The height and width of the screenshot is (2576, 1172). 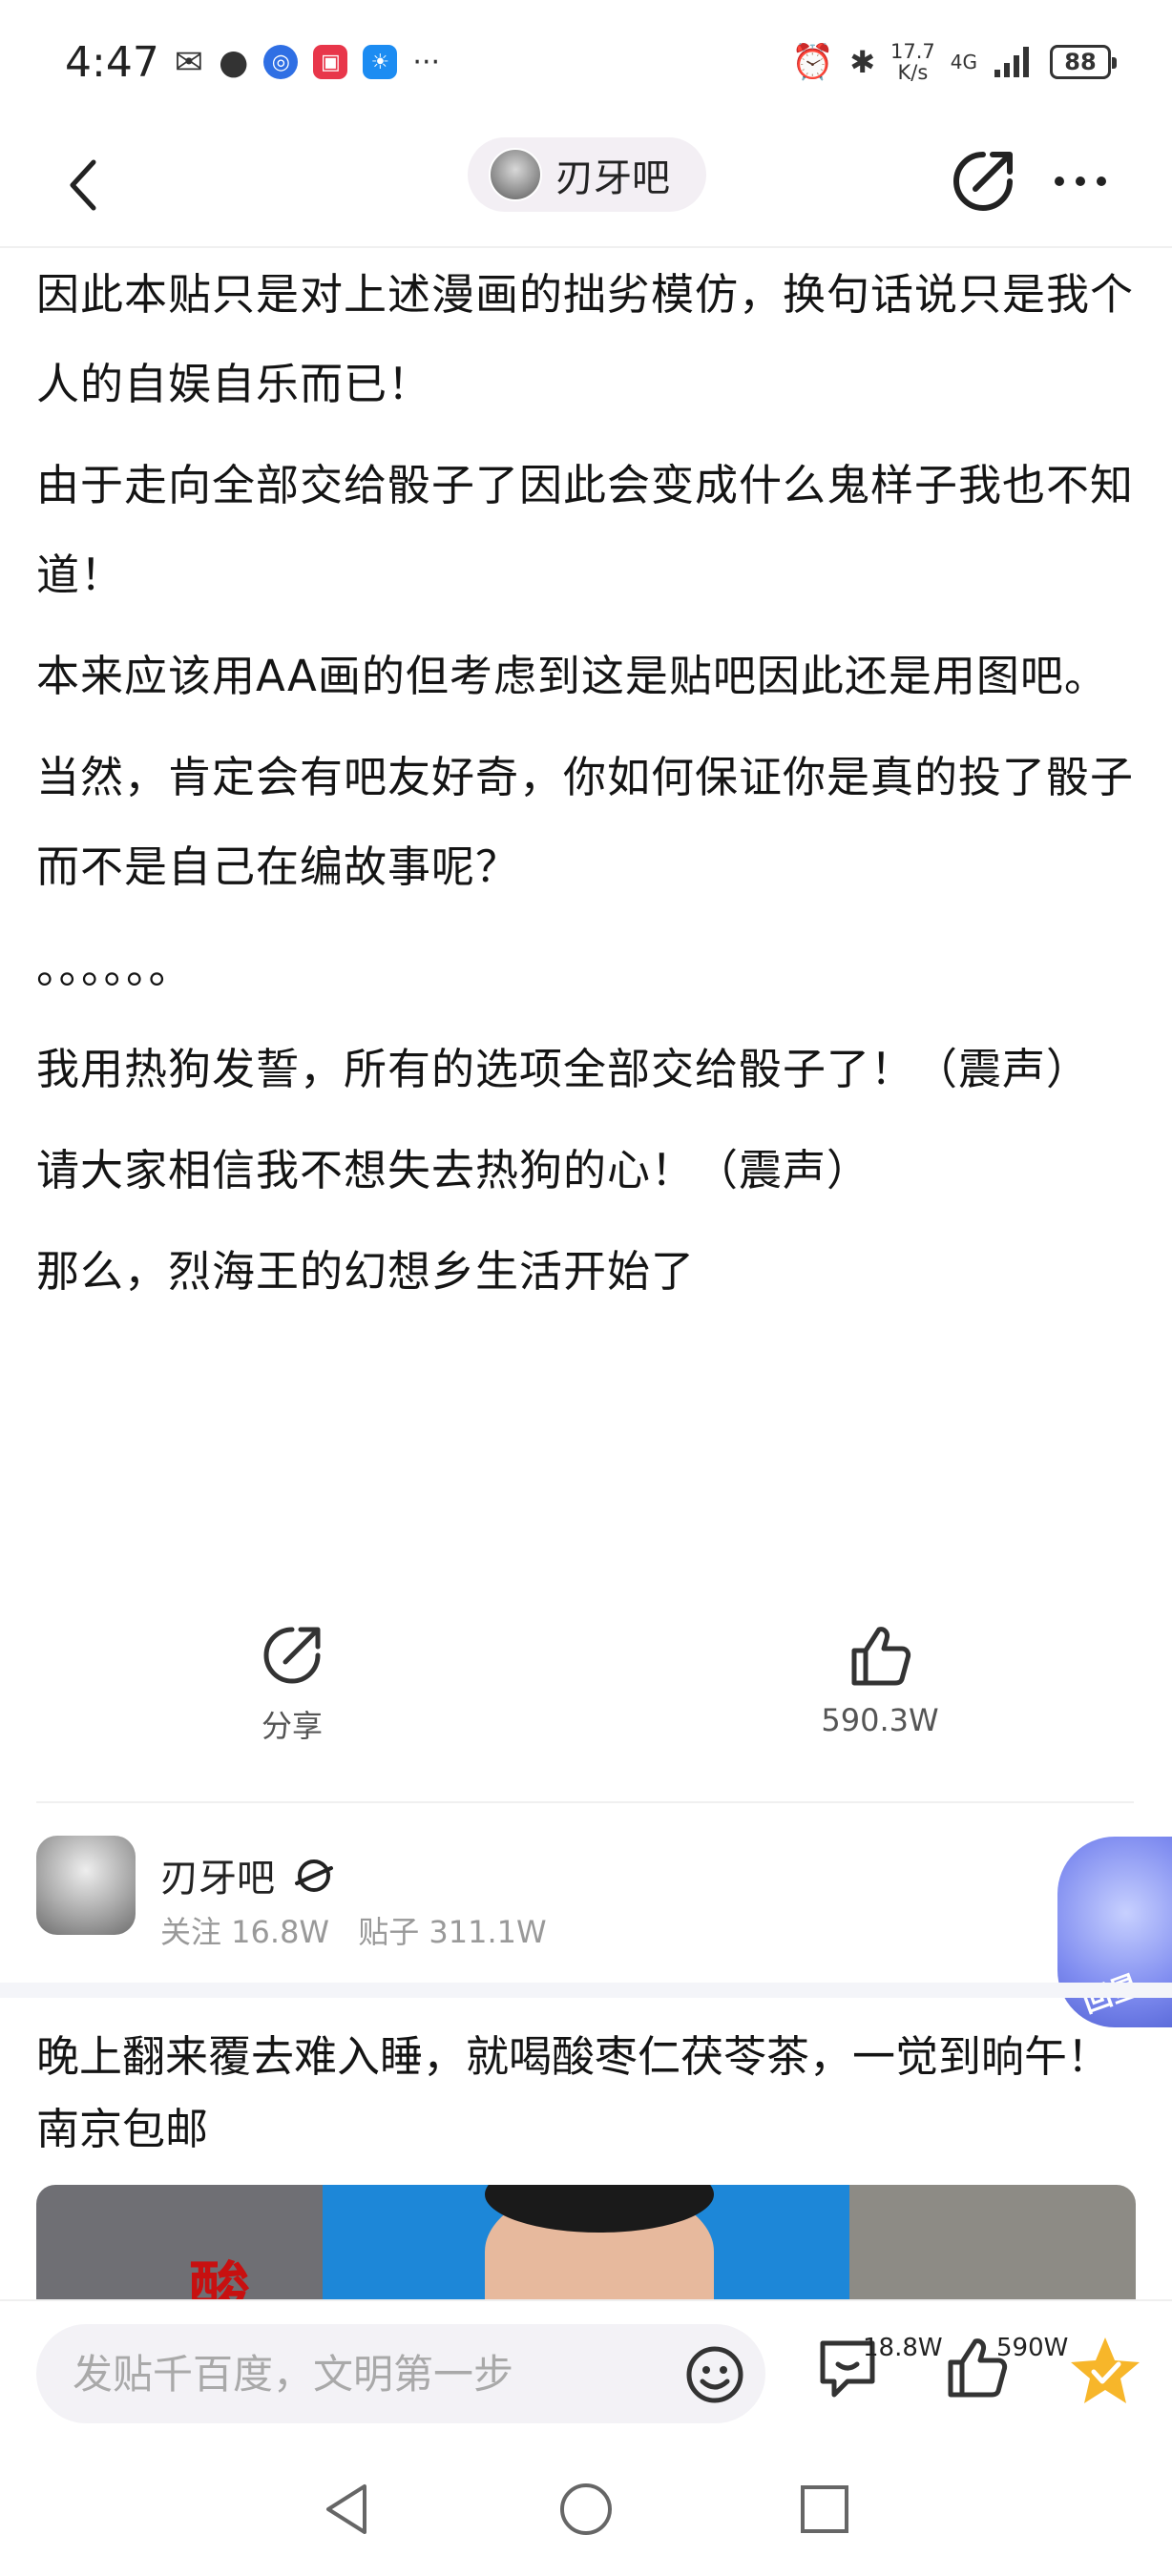 What do you see at coordinates (188, 62) in the screenshot?
I see `wechat-icon: ✉` at bounding box center [188, 62].